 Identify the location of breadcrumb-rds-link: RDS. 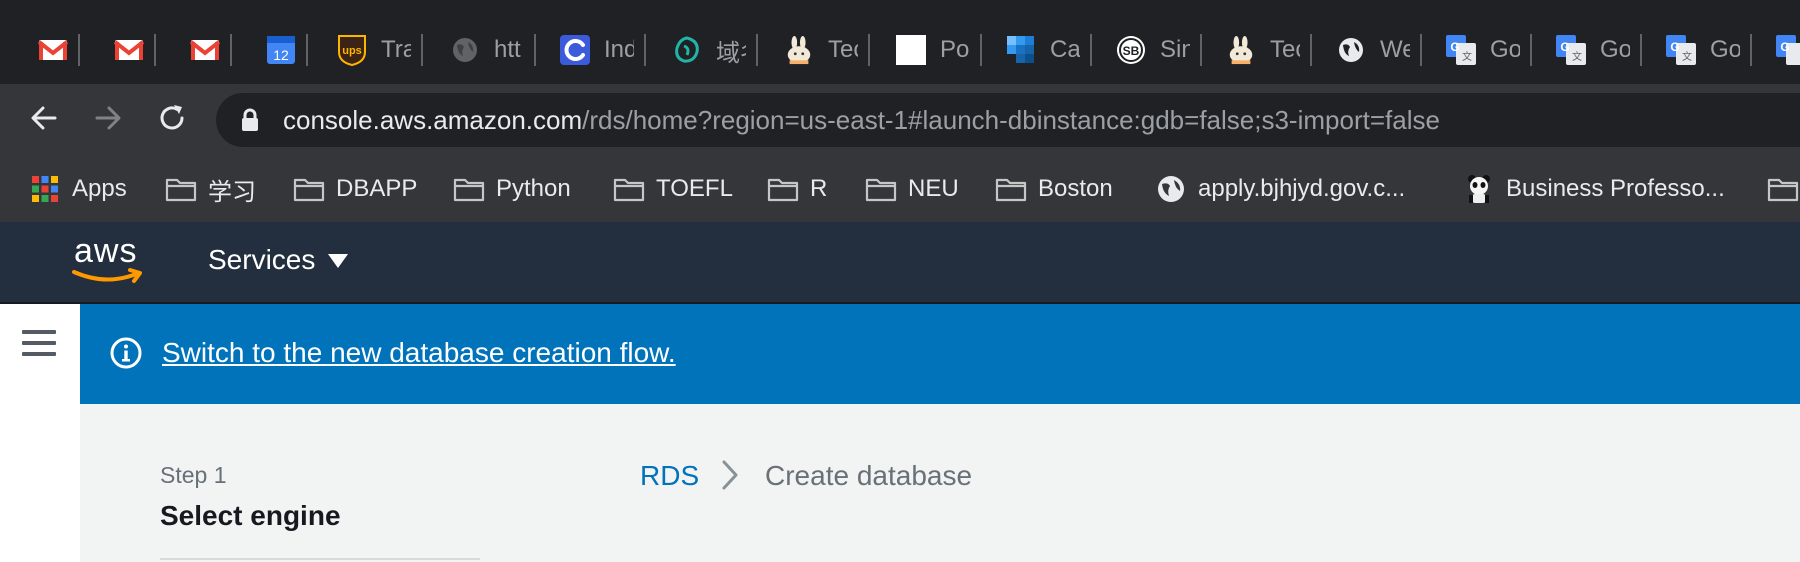
(669, 476).